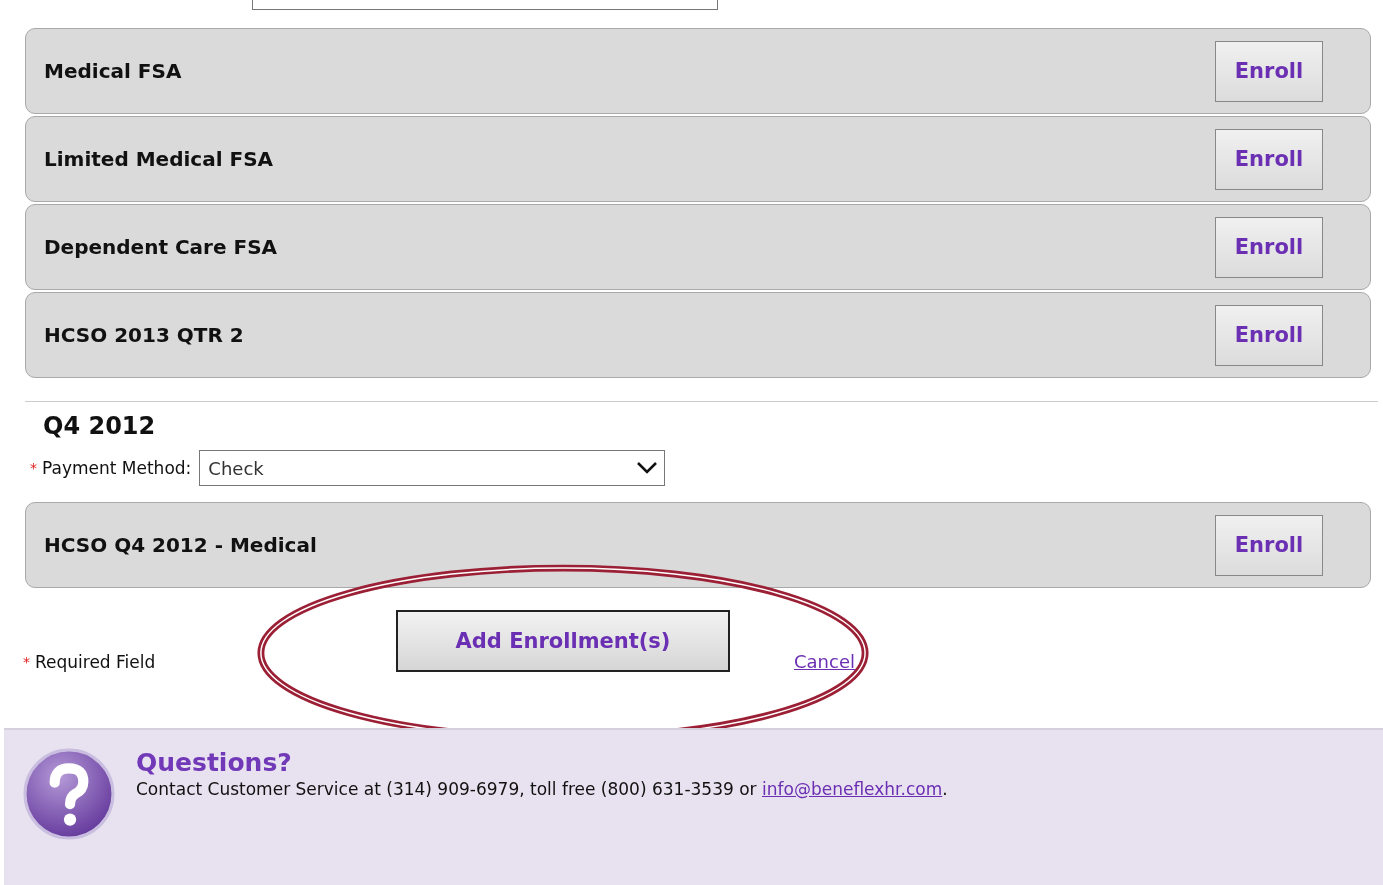  Describe the element at coordinates (69, 794) in the screenshot. I see `help-icon` at that location.